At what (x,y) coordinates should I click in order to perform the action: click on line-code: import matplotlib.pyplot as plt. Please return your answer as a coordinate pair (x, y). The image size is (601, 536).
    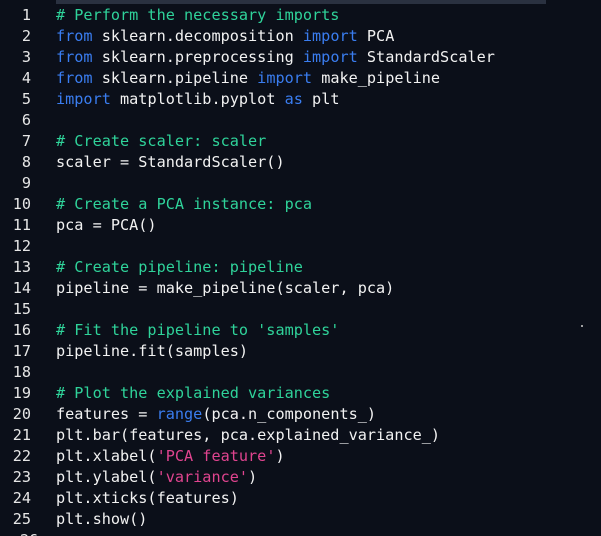
    Looking at the image, I should click on (197, 99).